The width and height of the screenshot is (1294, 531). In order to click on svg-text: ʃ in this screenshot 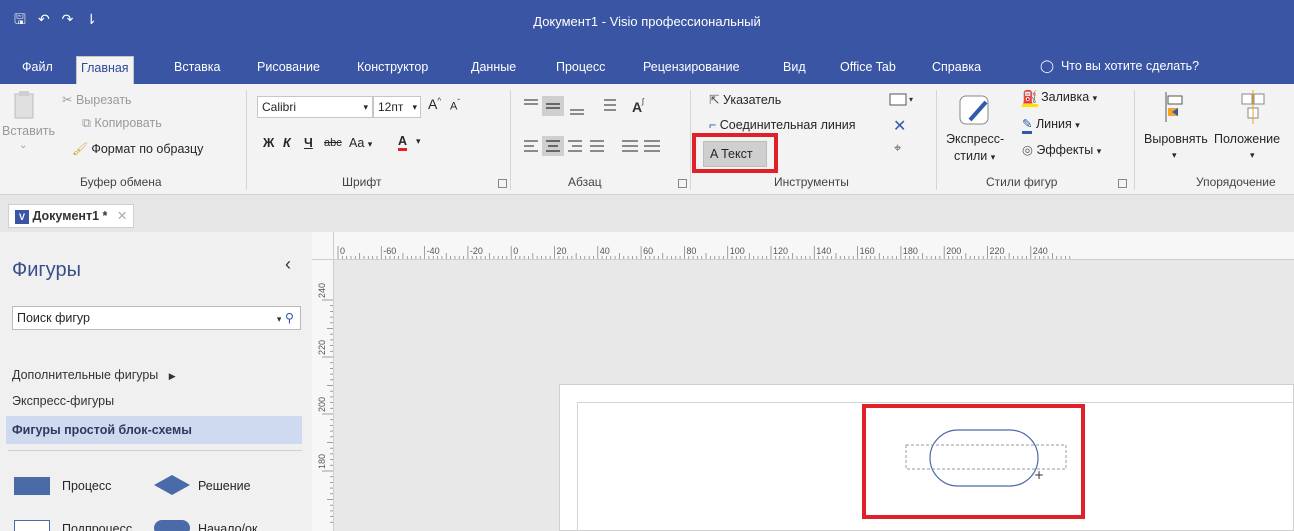, I will do `click(643, 101)`.